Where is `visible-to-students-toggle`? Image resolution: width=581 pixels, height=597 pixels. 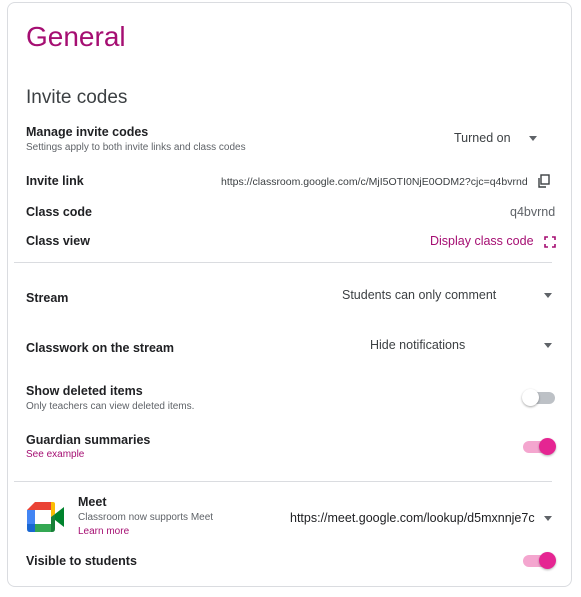 visible-to-students-toggle is located at coordinates (539, 560).